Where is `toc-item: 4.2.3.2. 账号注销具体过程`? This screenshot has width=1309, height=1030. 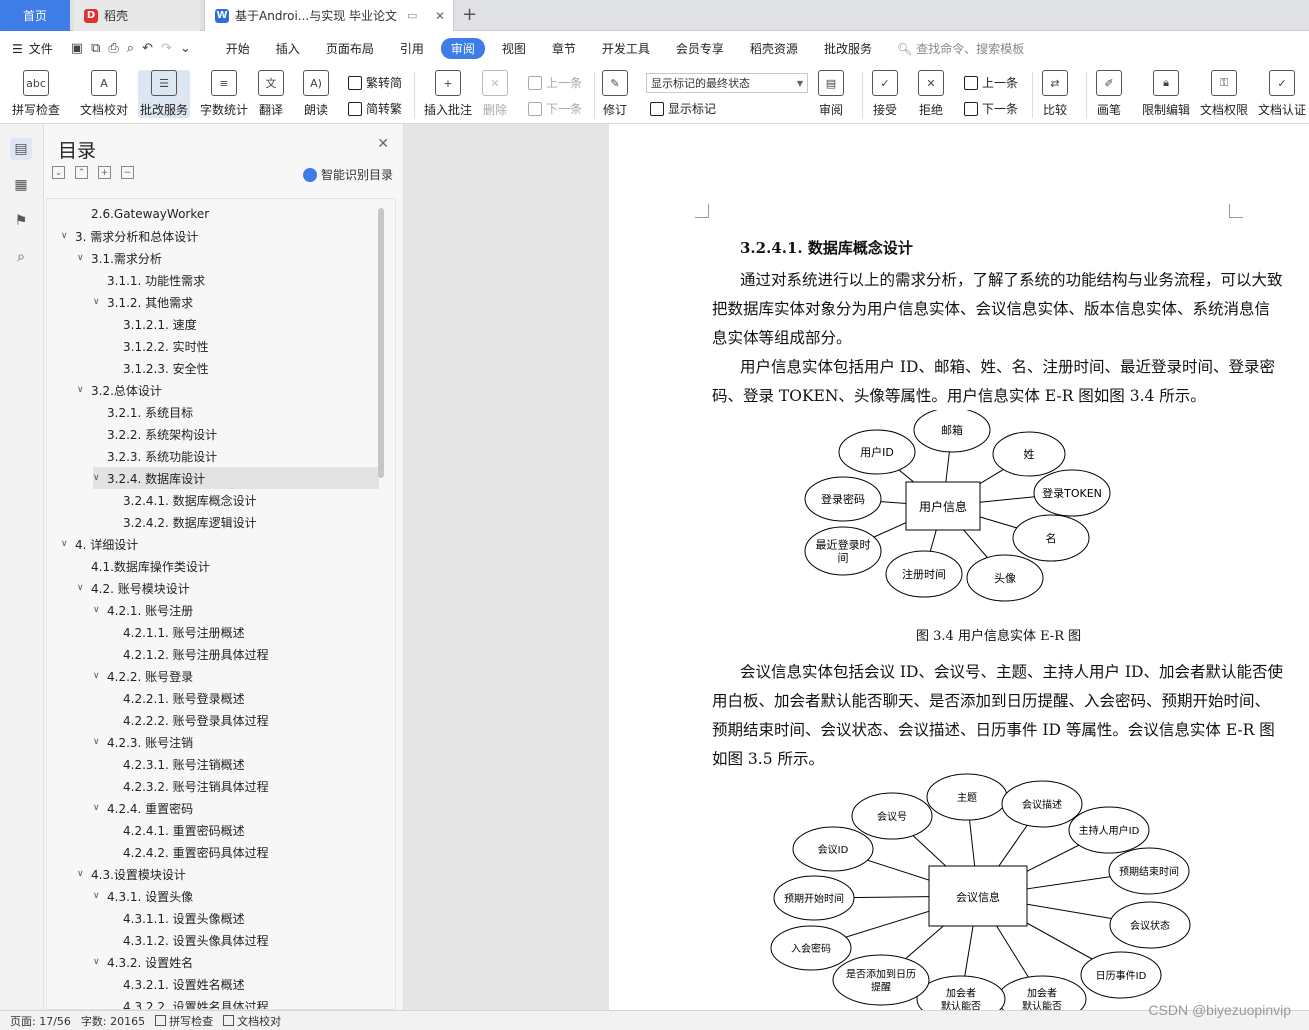
toc-item: 4.2.3.2. 账号注销具体过程 is located at coordinates (189, 786).